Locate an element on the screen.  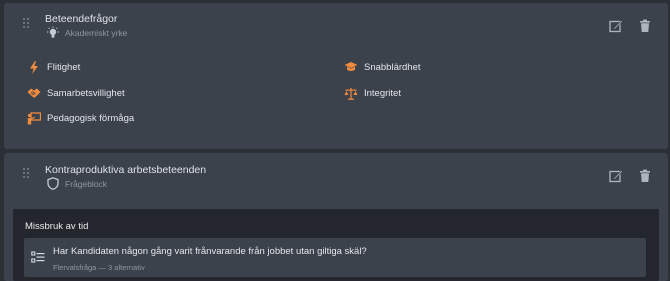
trait-item: Snabblärdhet is located at coordinates (382, 67).